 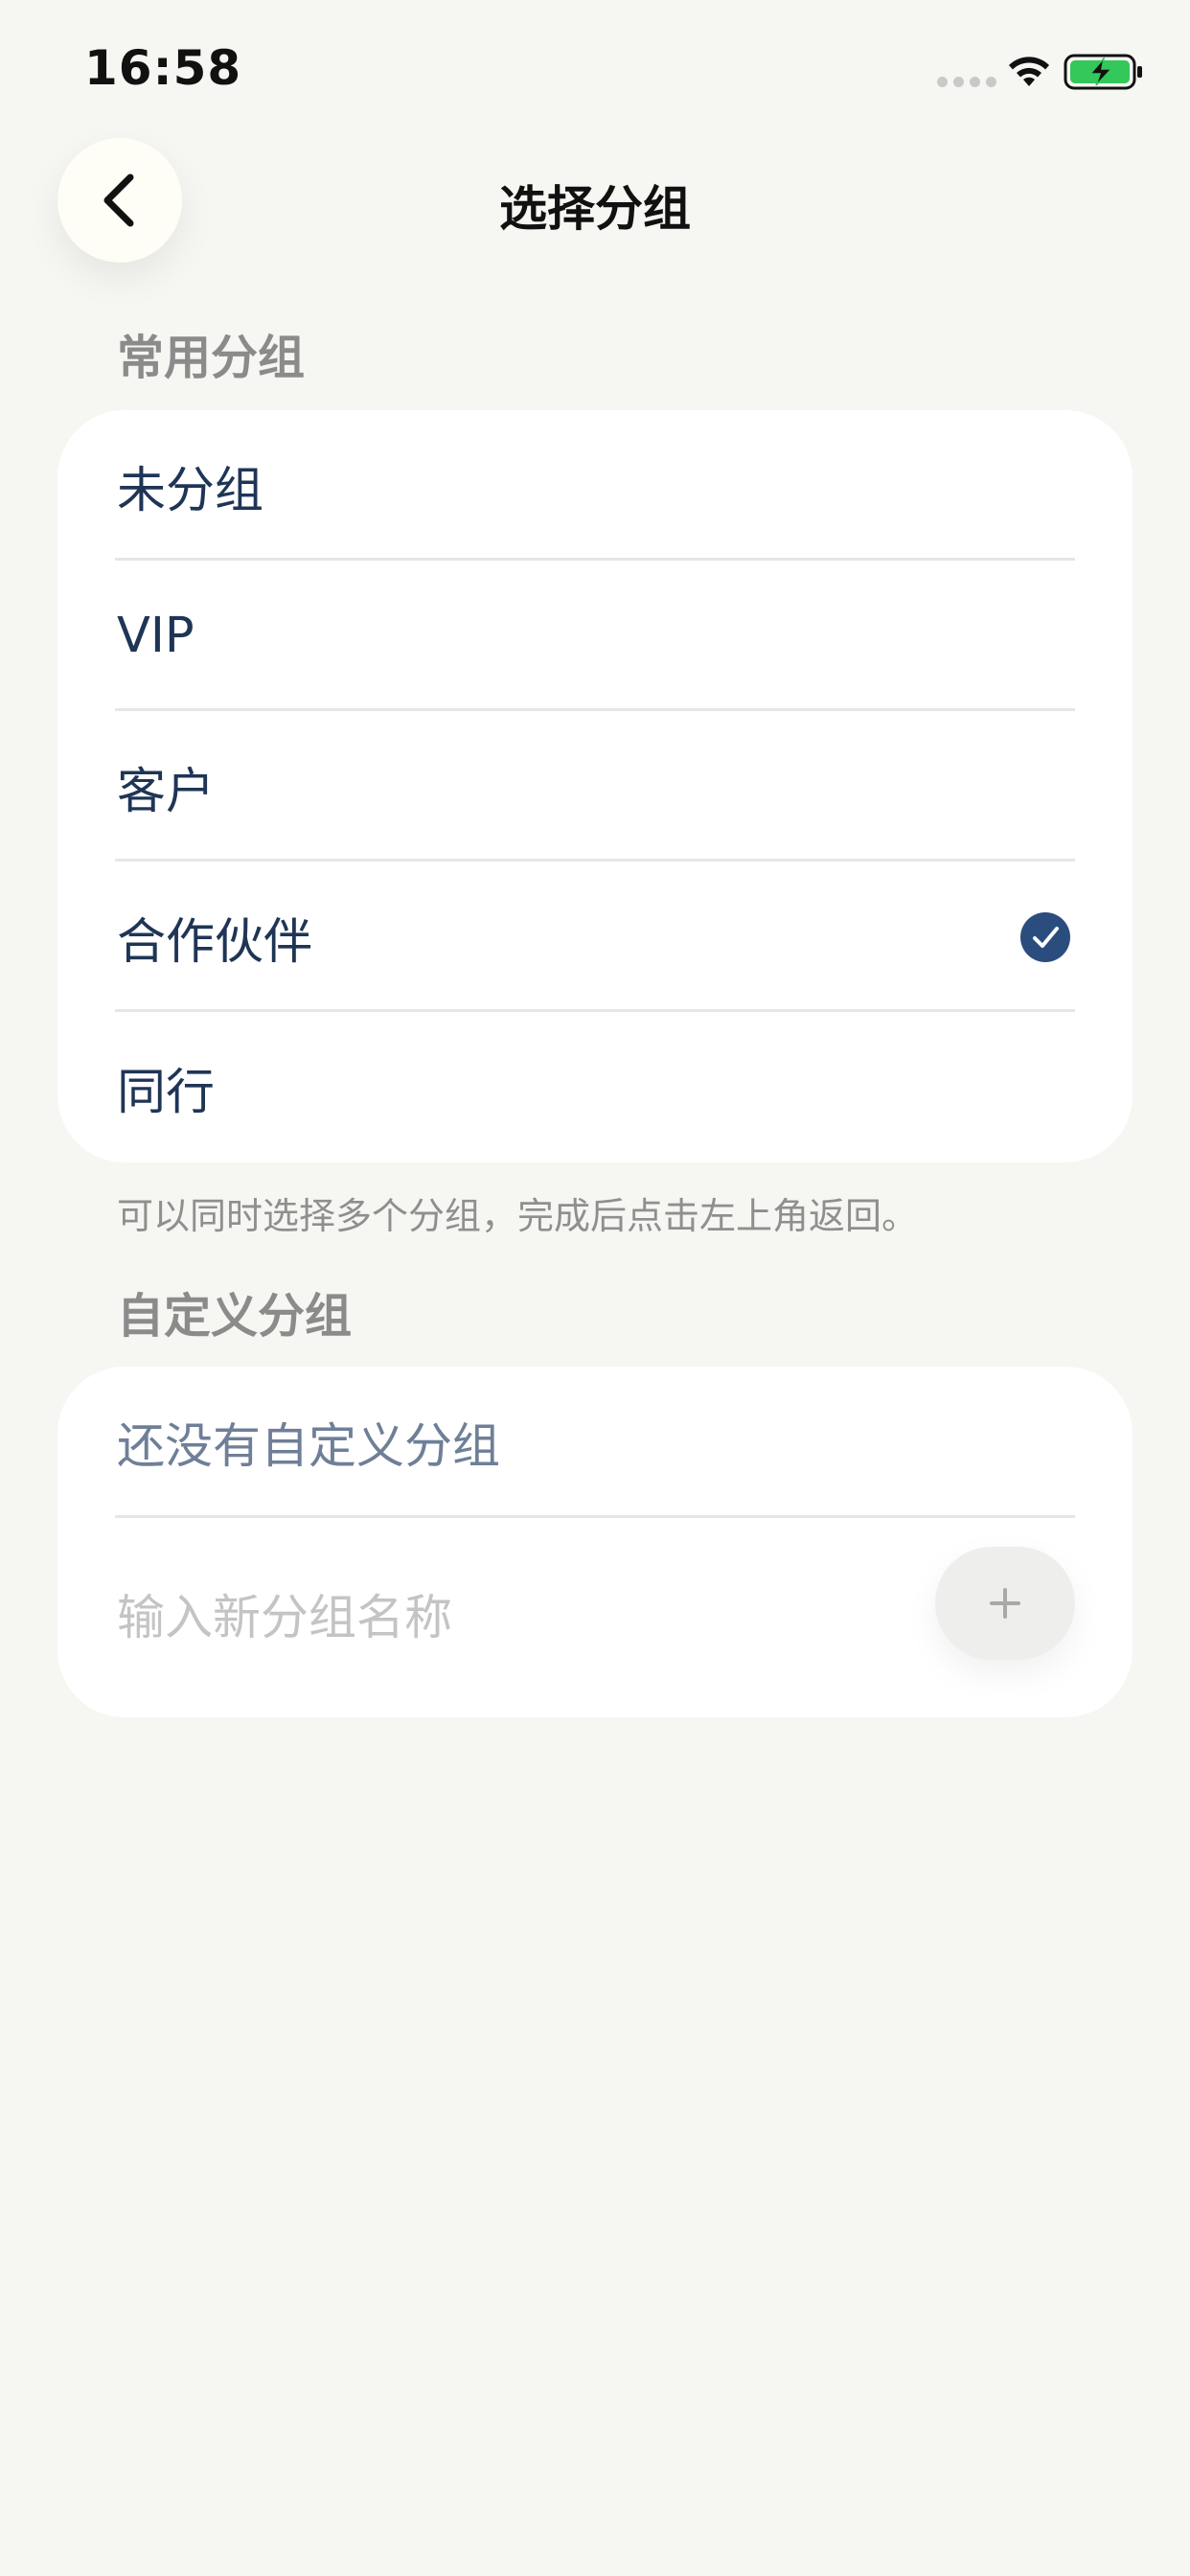 I want to click on page-title: 选择分组, so click(x=595, y=209).